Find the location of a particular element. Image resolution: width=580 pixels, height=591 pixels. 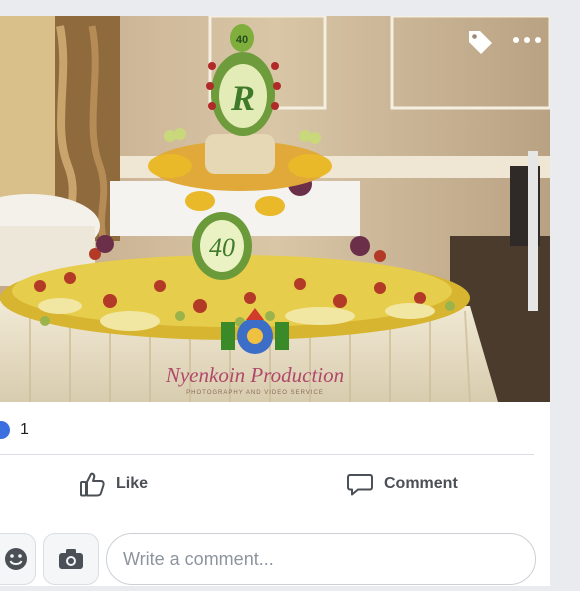

thumbs-up-icon is located at coordinates (92, 484).